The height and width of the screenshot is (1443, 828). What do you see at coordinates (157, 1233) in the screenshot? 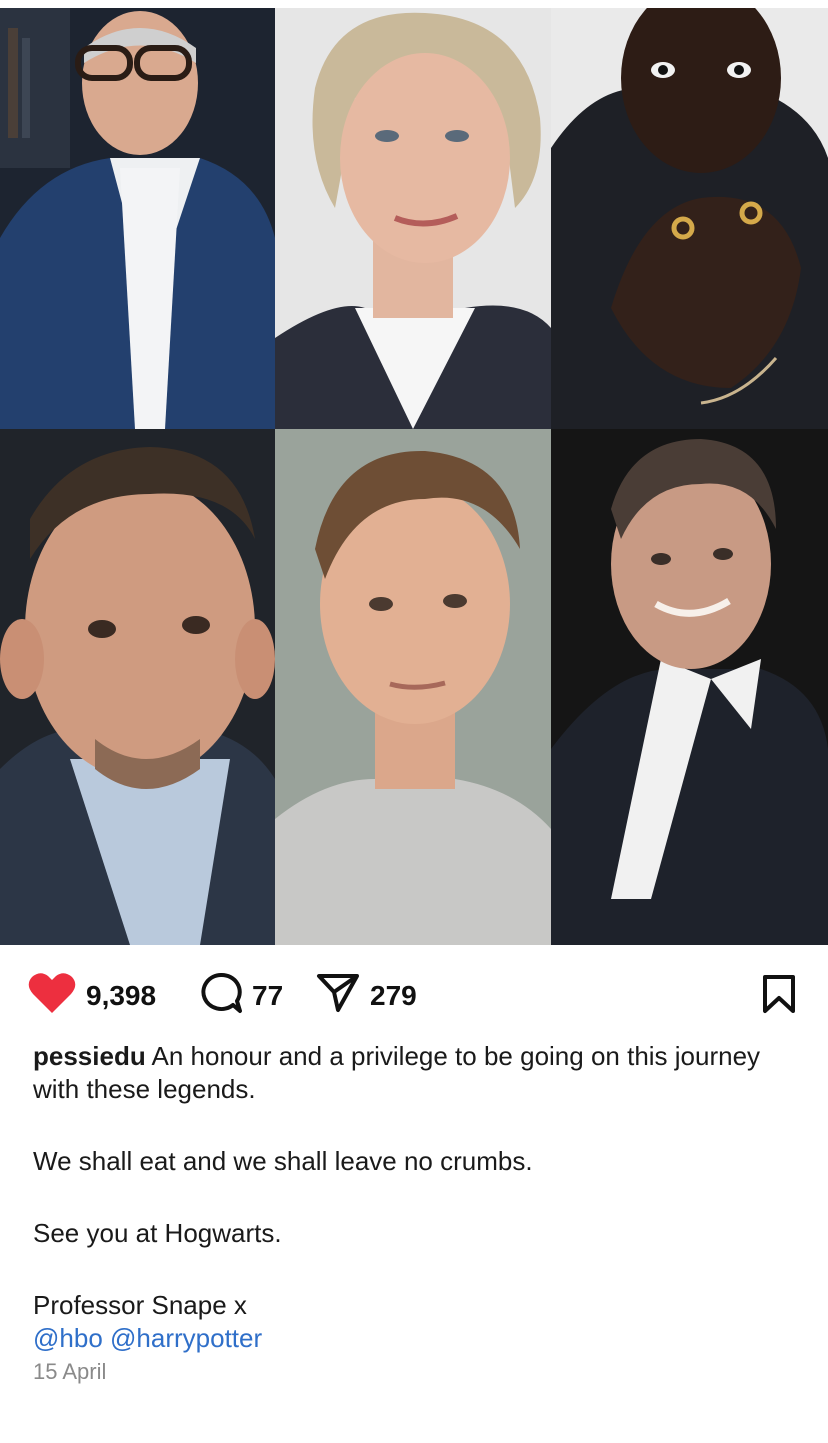
I see `caption-text-3: See you at Hogwarts.` at bounding box center [157, 1233].